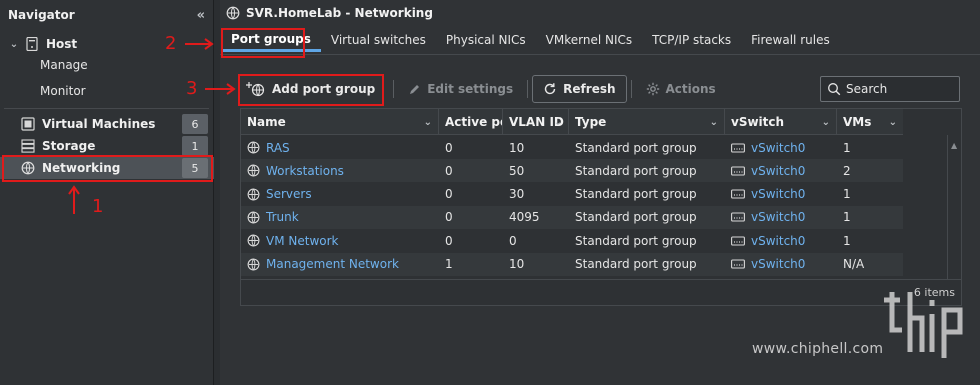 This screenshot has width=980, height=385. Describe the element at coordinates (107, 44) in the screenshot. I see `nav-item-host: ⌄ Host` at that location.